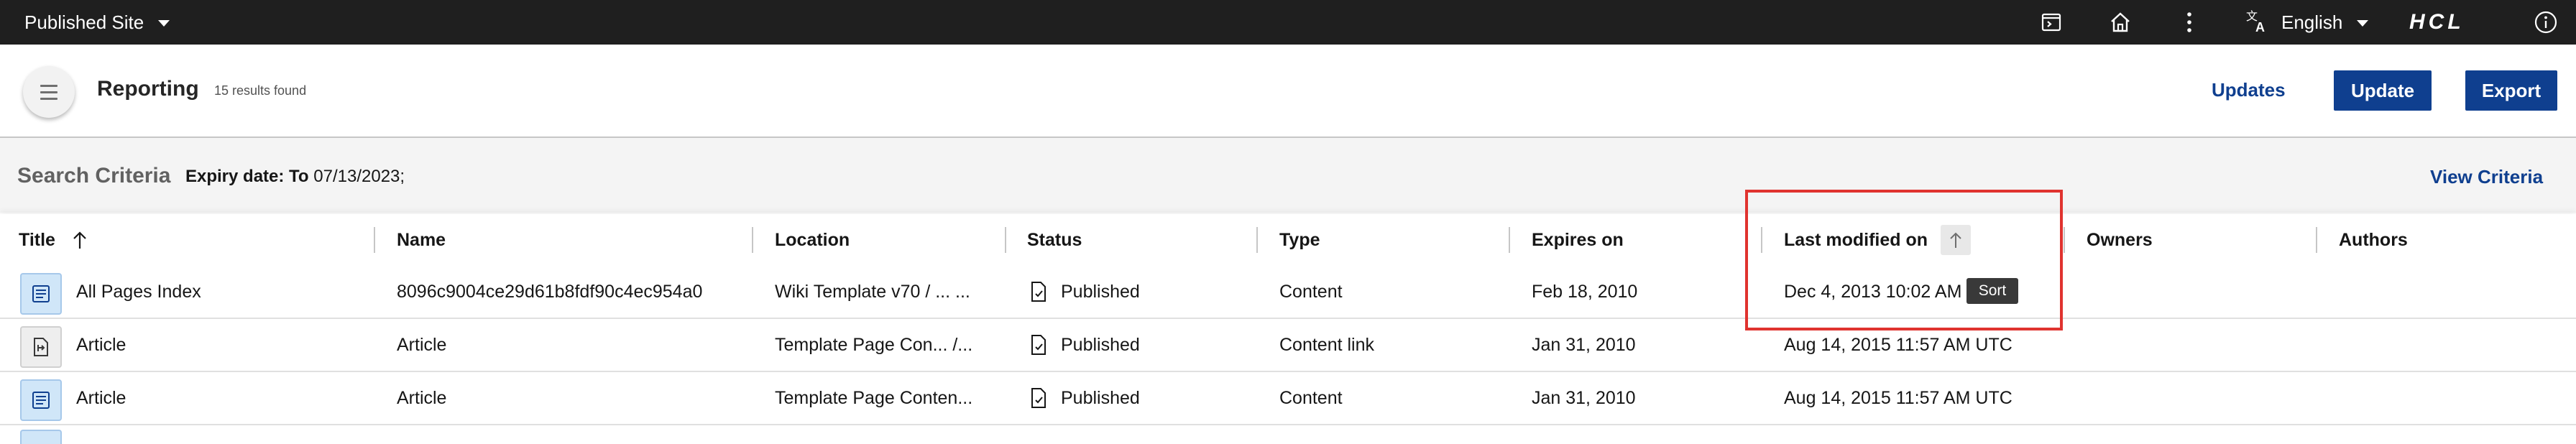 The image size is (2576, 444). What do you see at coordinates (2383, 90) in the screenshot?
I see `update-button: Update` at bounding box center [2383, 90].